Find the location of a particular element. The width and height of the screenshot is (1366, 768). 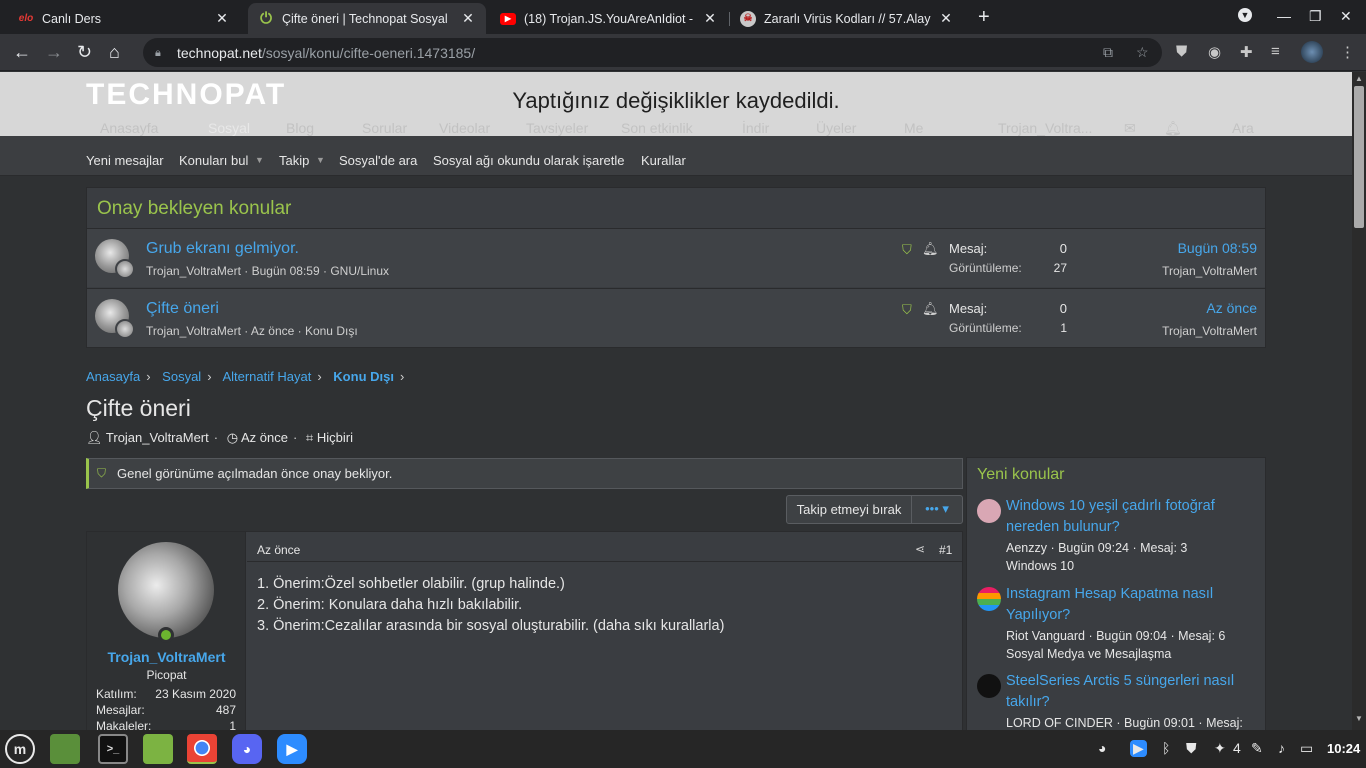

subnav-mark-read: Sosyal ağı okundu olarak işaretle is located at coordinates (529, 160).